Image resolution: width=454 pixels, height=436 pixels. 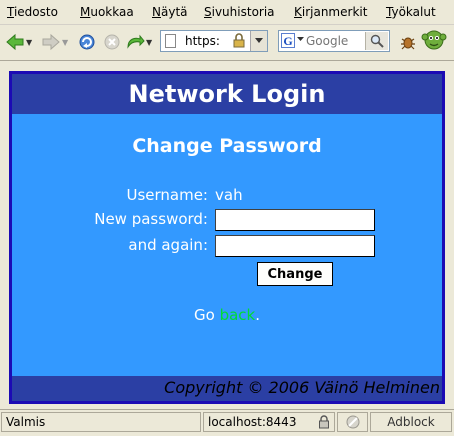 What do you see at coordinates (288, 40) in the screenshot?
I see `search-engine-google-icon: G` at bounding box center [288, 40].